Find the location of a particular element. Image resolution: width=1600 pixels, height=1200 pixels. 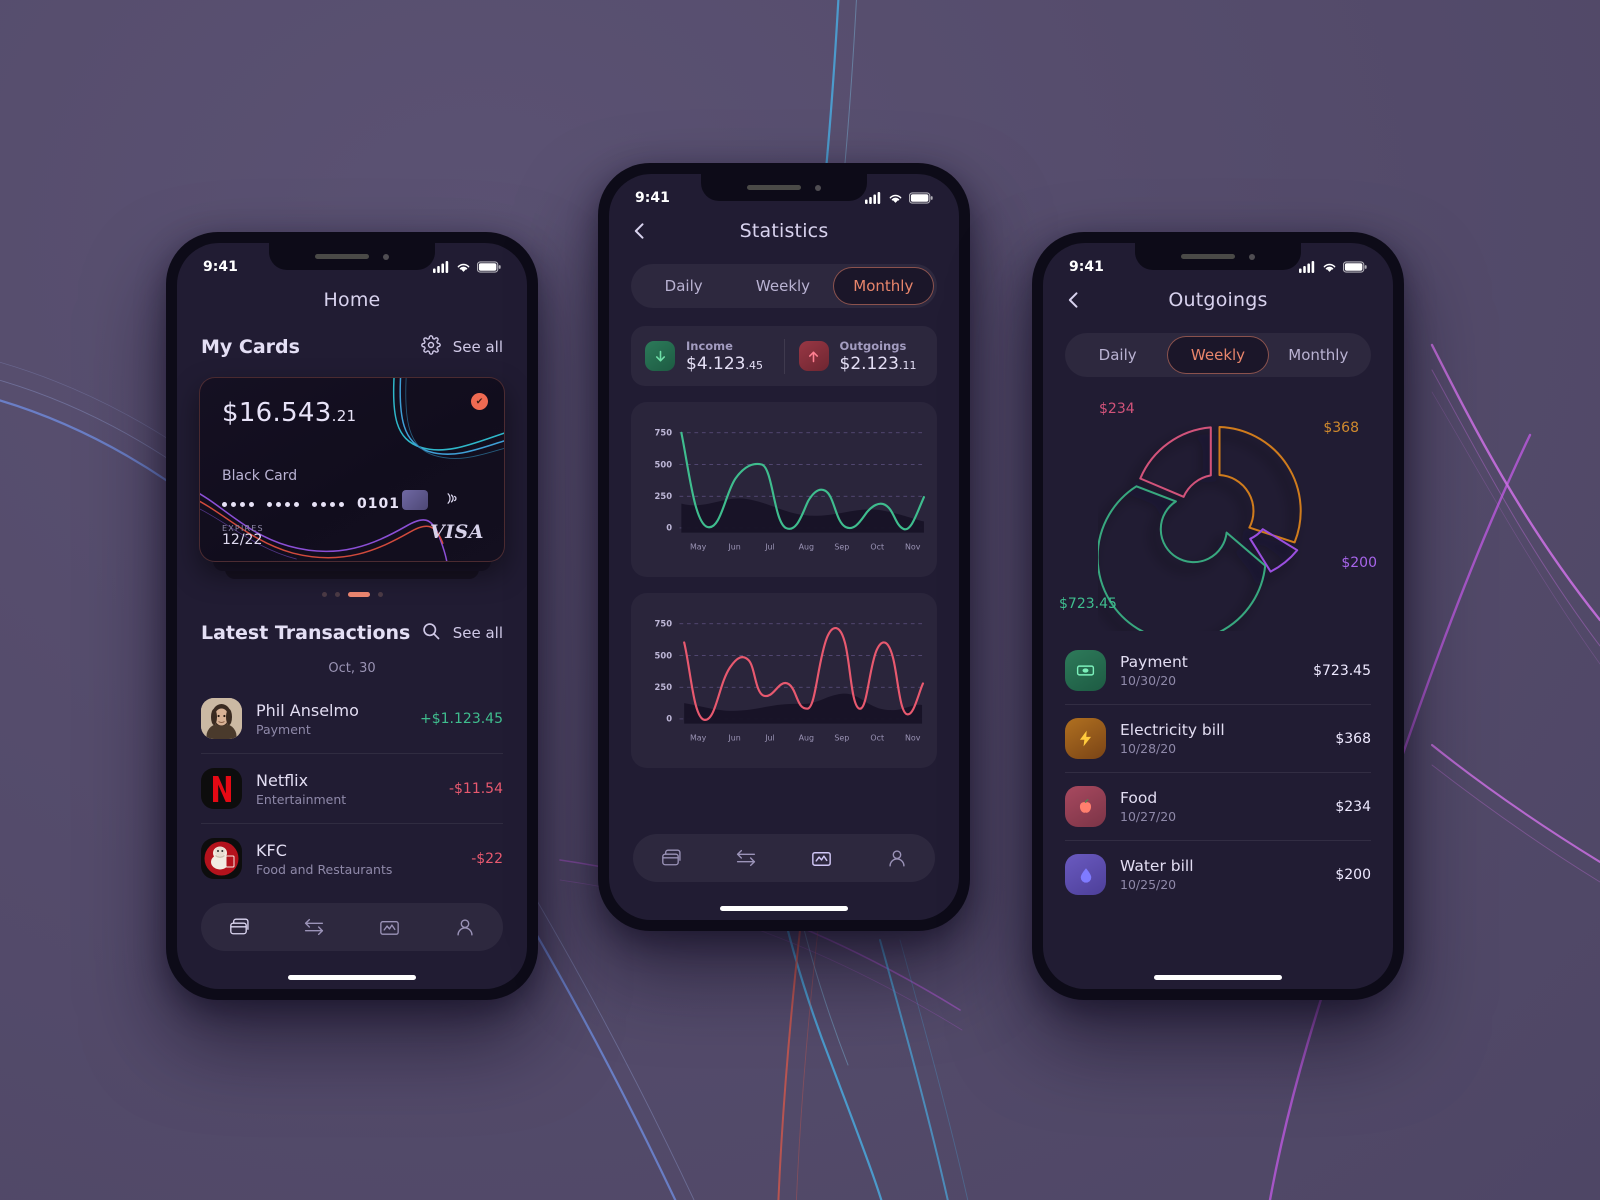

list-item: Food 10/27/20 $234 is located at coordinates (1218, 807).